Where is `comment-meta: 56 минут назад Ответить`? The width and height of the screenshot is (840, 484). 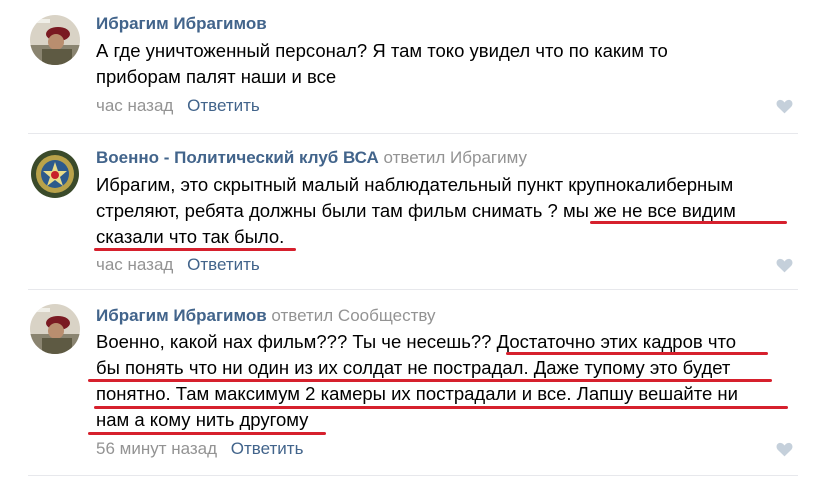 comment-meta: 56 минут назад Ответить is located at coordinates (199, 449).